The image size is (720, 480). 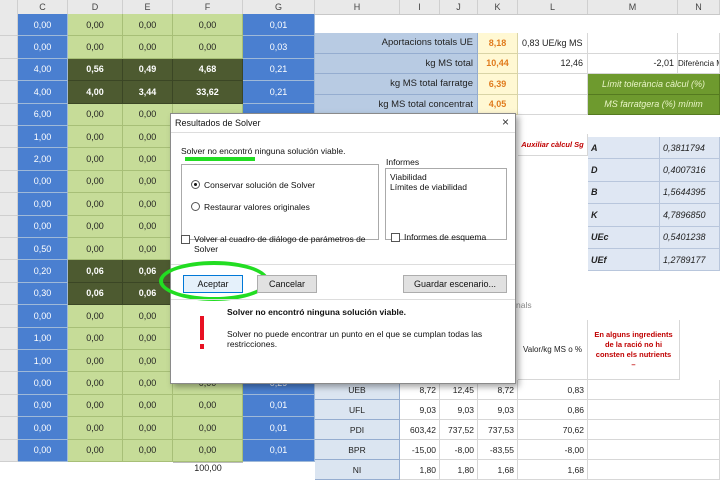 I want to click on col-header-h: H, so click(x=357, y=7).